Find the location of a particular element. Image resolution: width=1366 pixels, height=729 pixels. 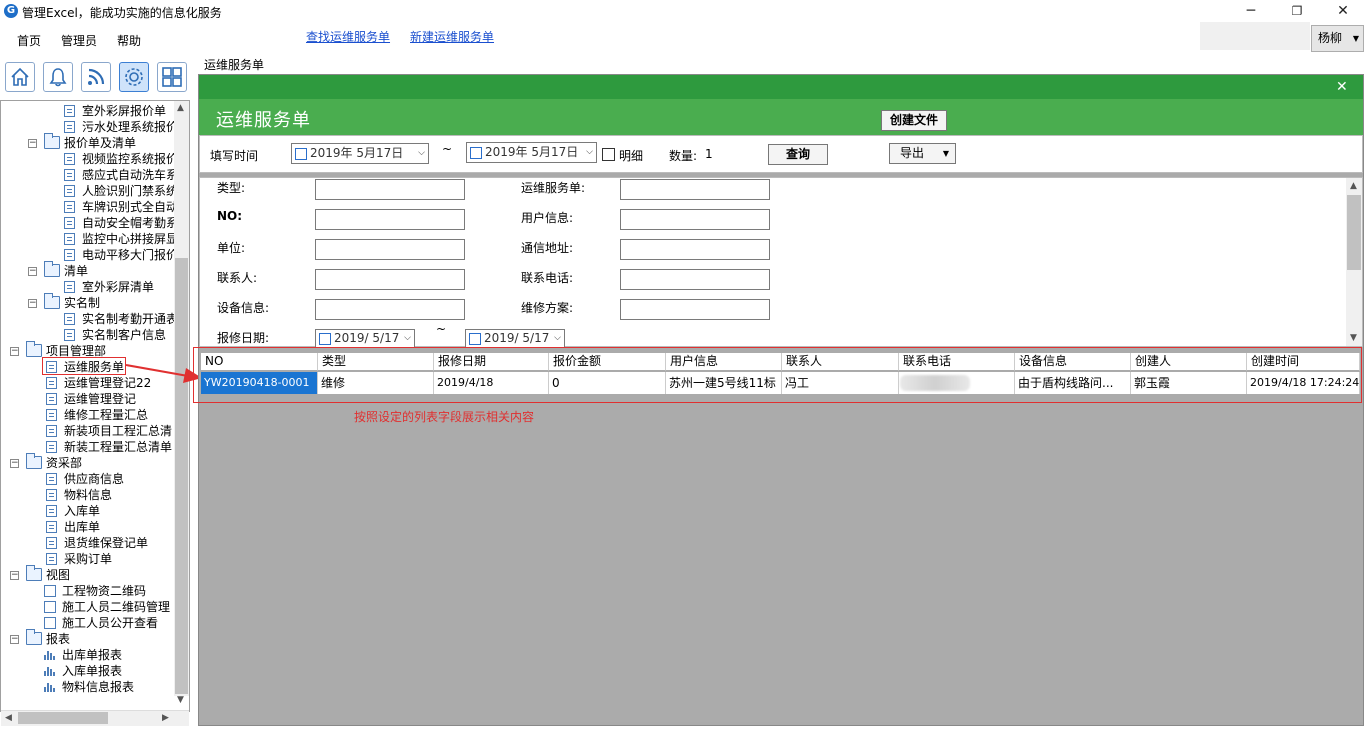

tree-node: 供应商信息 is located at coordinates (87, 479).